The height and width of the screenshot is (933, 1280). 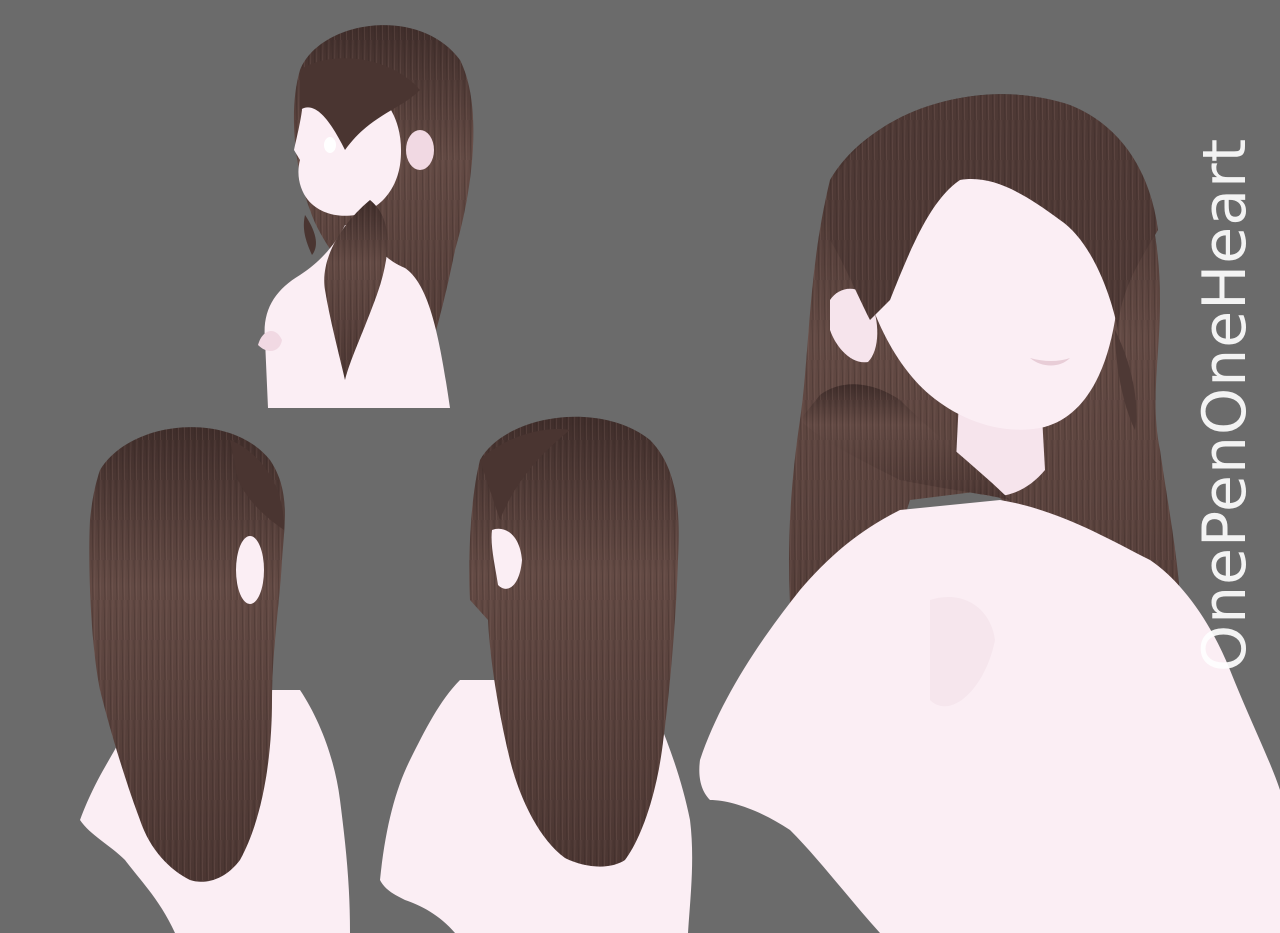 I want to click on watermark-text: OnePenOneHeart, so click(x=1225, y=405).